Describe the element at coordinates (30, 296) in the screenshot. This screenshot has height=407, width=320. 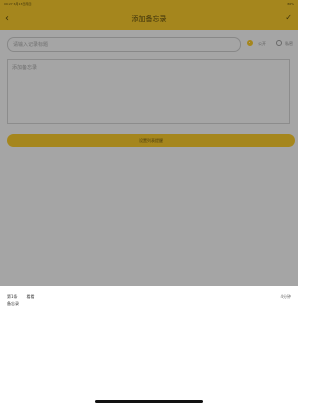
I see `item-title: 看看` at that location.